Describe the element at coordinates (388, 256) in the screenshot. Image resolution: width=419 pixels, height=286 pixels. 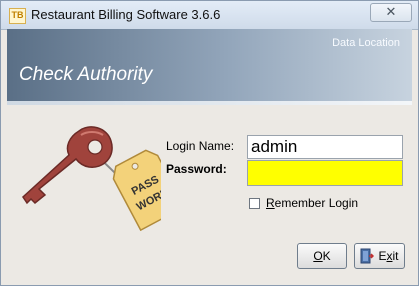
I see `exit-button-label: Exit` at that location.